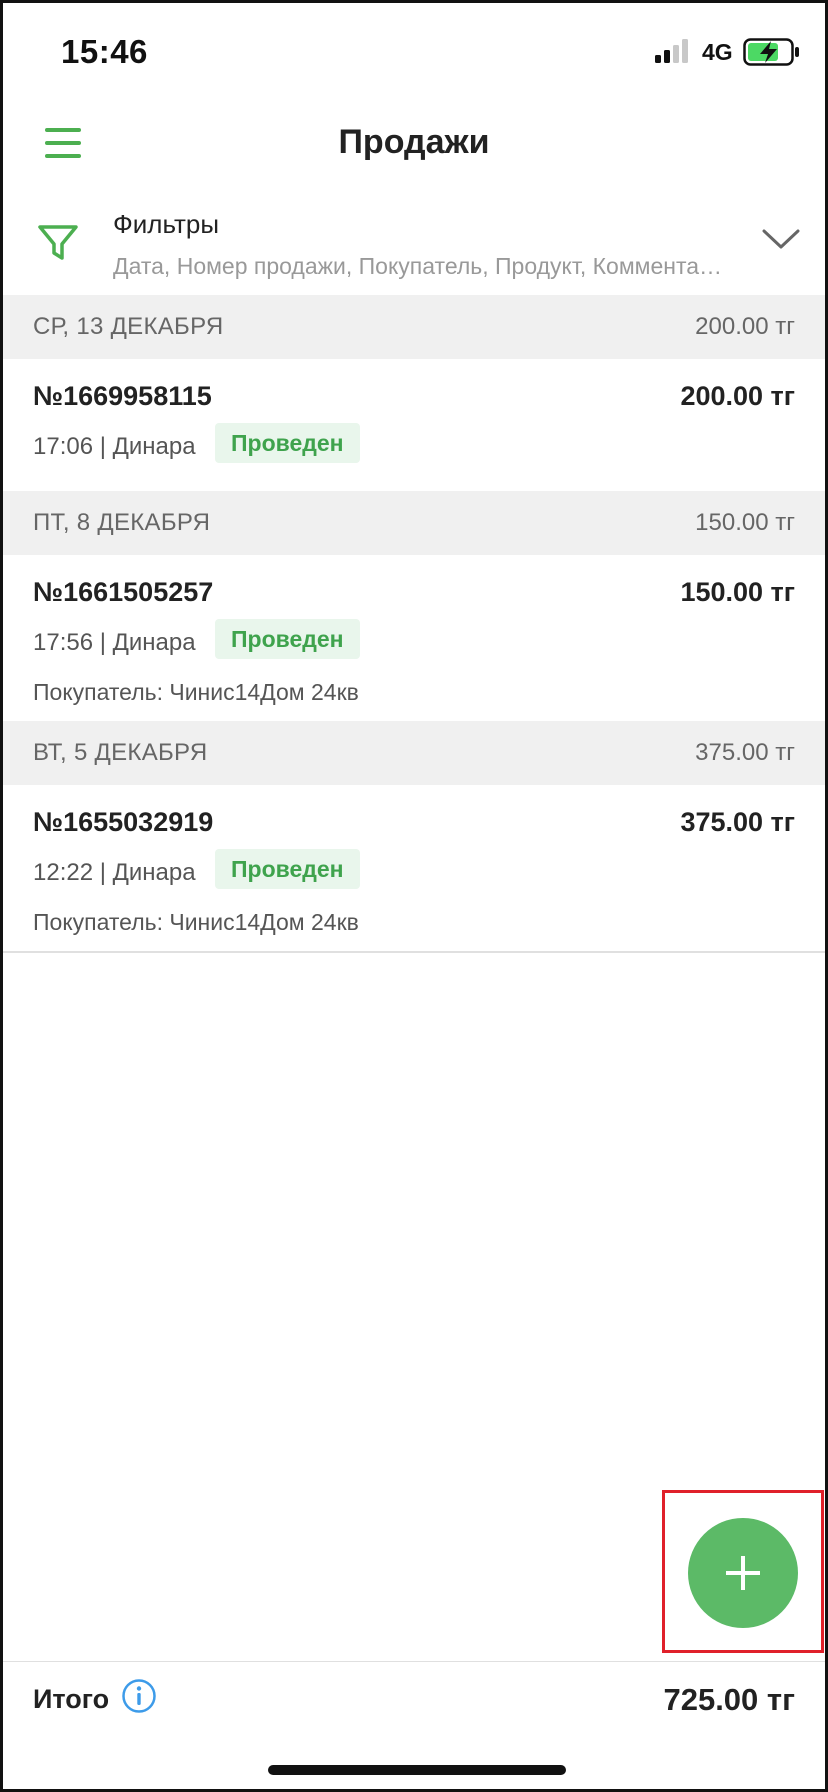  I want to click on list-divider, so click(414, 952).